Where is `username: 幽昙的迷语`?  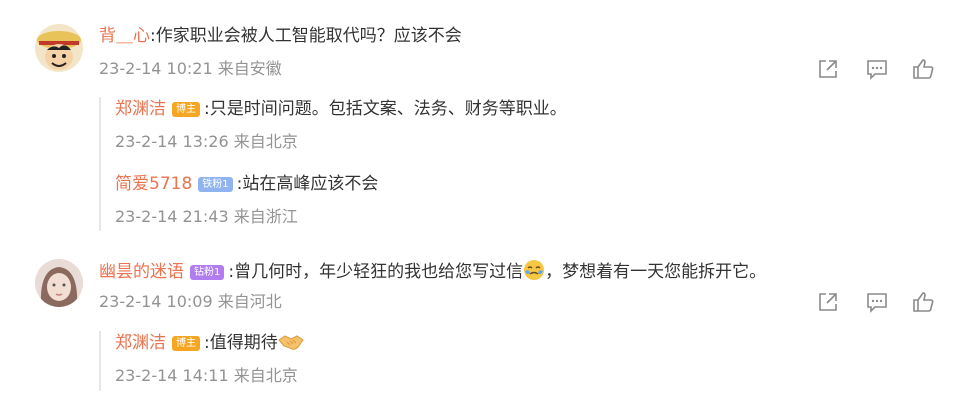
username: 幽昙的迷语 is located at coordinates (141, 272).